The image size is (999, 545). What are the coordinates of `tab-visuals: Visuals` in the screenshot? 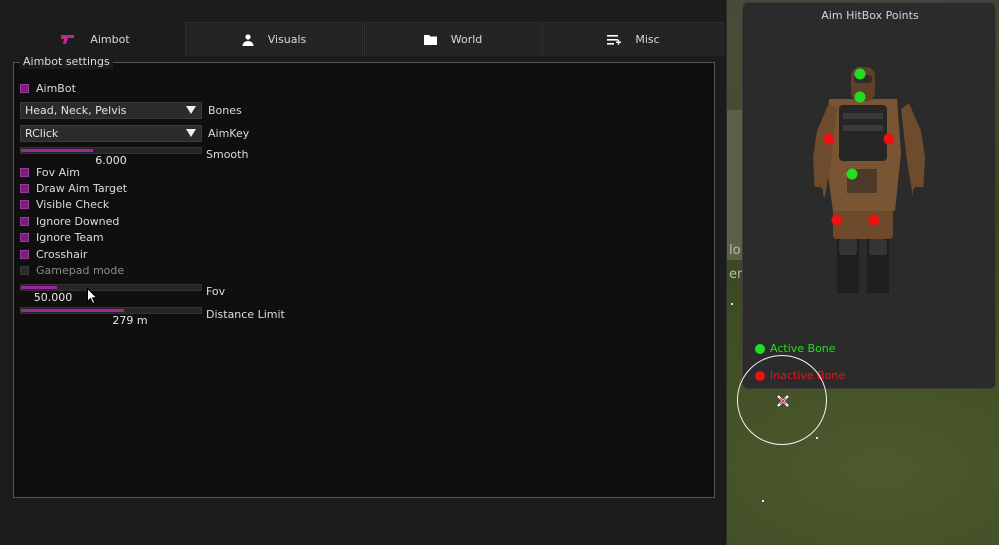 It's located at (274, 39).